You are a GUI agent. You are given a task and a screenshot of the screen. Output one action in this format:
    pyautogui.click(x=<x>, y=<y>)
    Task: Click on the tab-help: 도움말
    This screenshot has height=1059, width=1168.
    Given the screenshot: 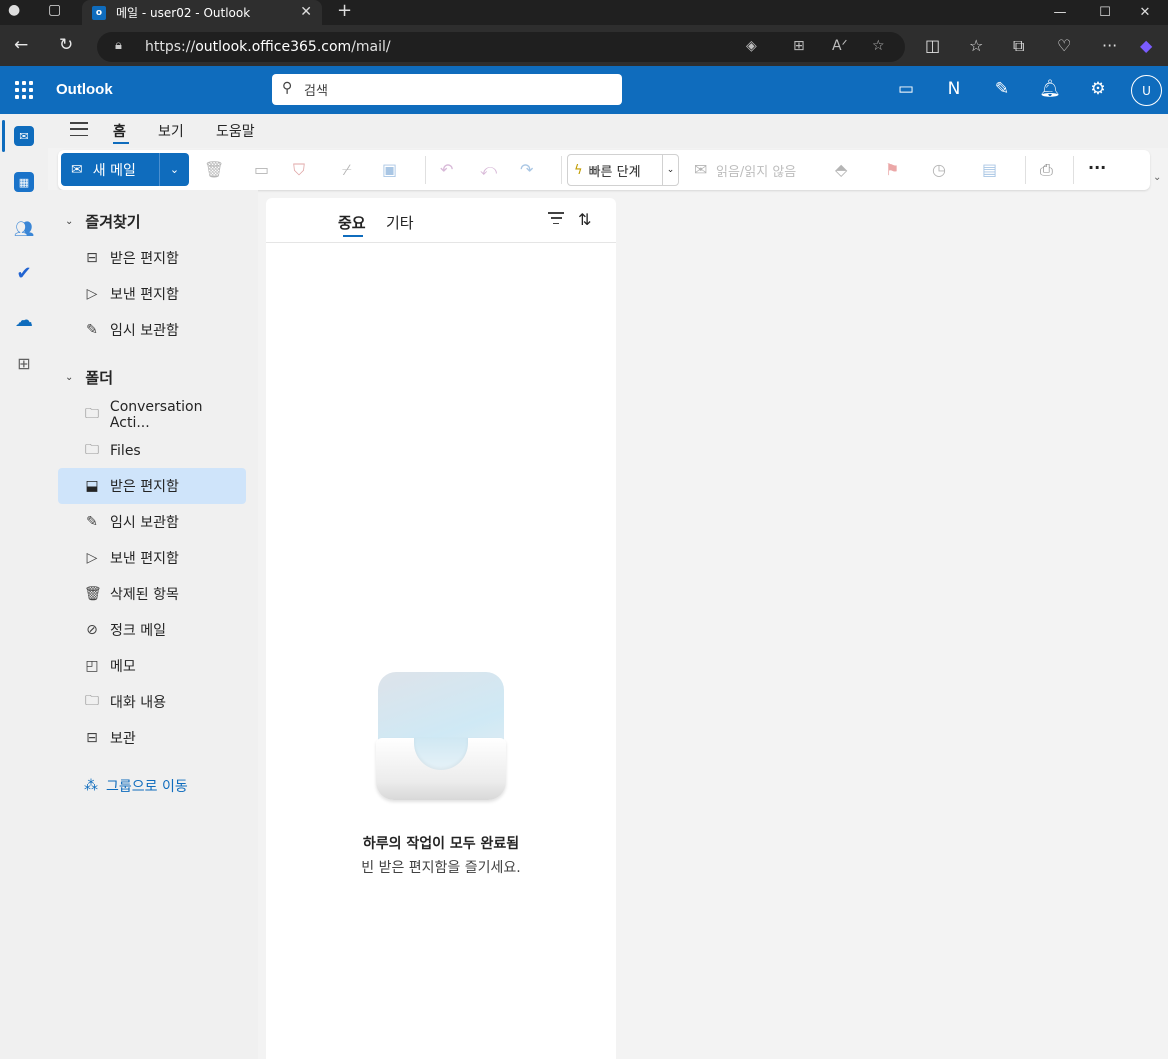 What is the action you would take?
    pyautogui.click(x=235, y=131)
    